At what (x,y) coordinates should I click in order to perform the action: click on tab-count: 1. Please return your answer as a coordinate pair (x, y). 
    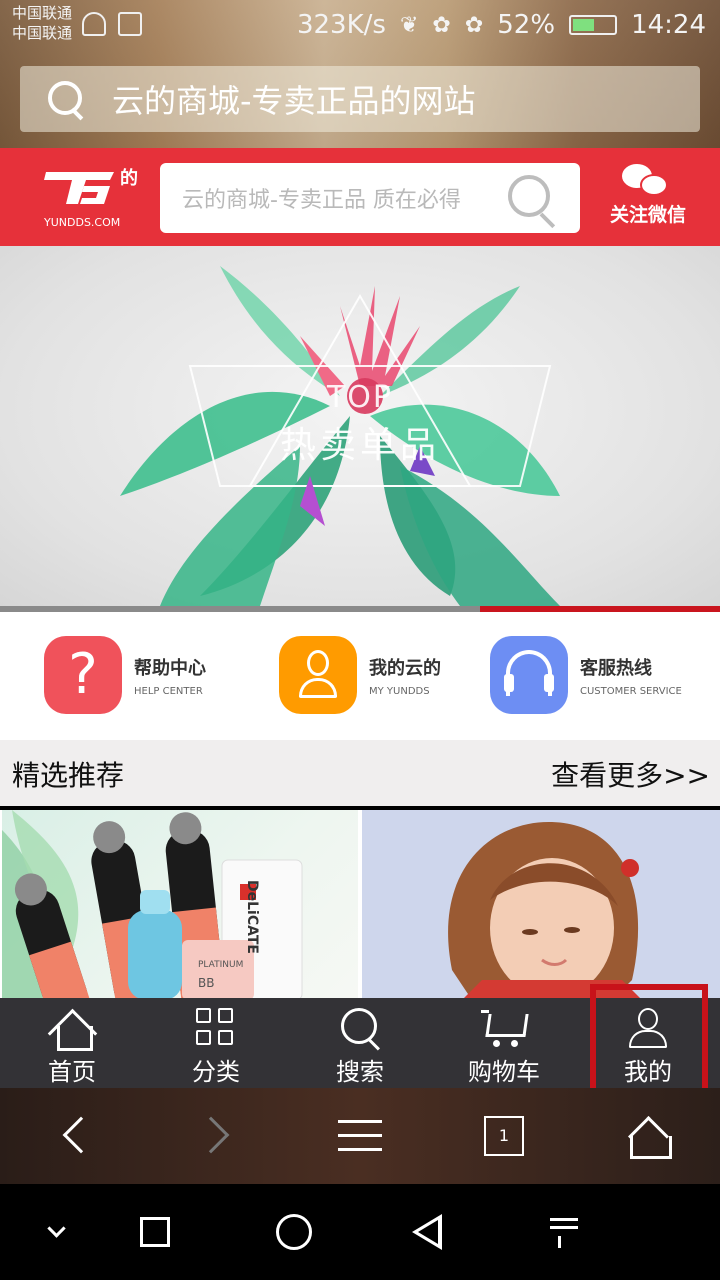
    Looking at the image, I should click on (504, 1136).